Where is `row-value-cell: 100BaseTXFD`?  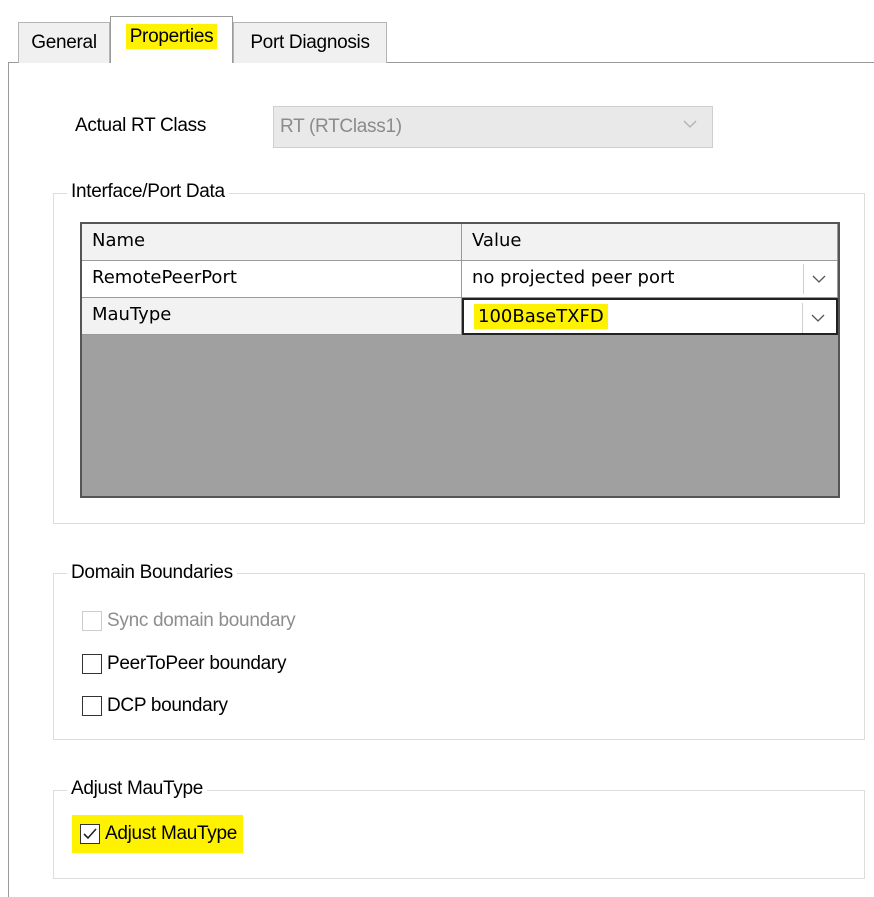
row-value-cell: 100BaseTXFD is located at coordinates (650, 316).